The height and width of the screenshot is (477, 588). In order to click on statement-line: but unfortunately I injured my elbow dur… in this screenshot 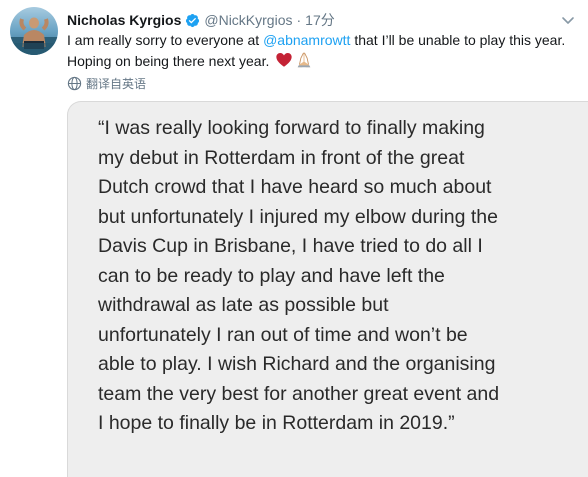, I will do `click(298, 216)`.